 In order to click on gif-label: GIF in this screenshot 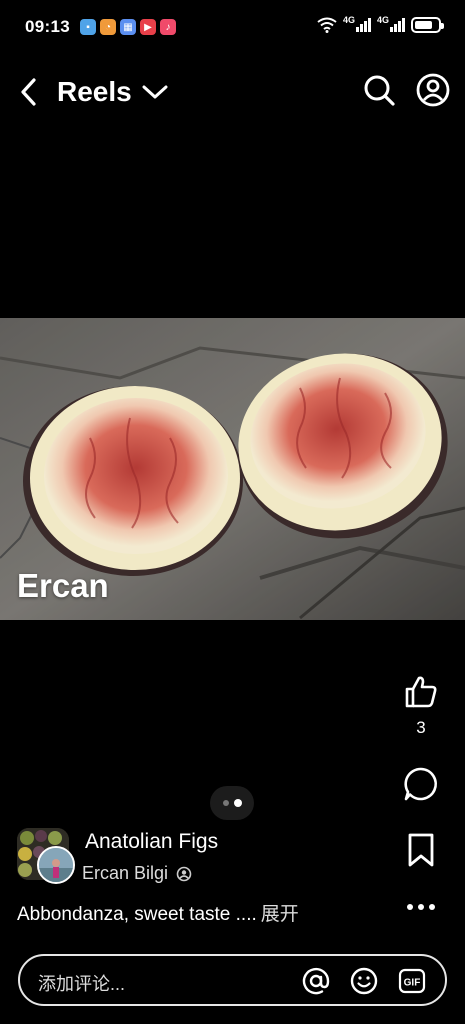, I will do `click(412, 983)`.